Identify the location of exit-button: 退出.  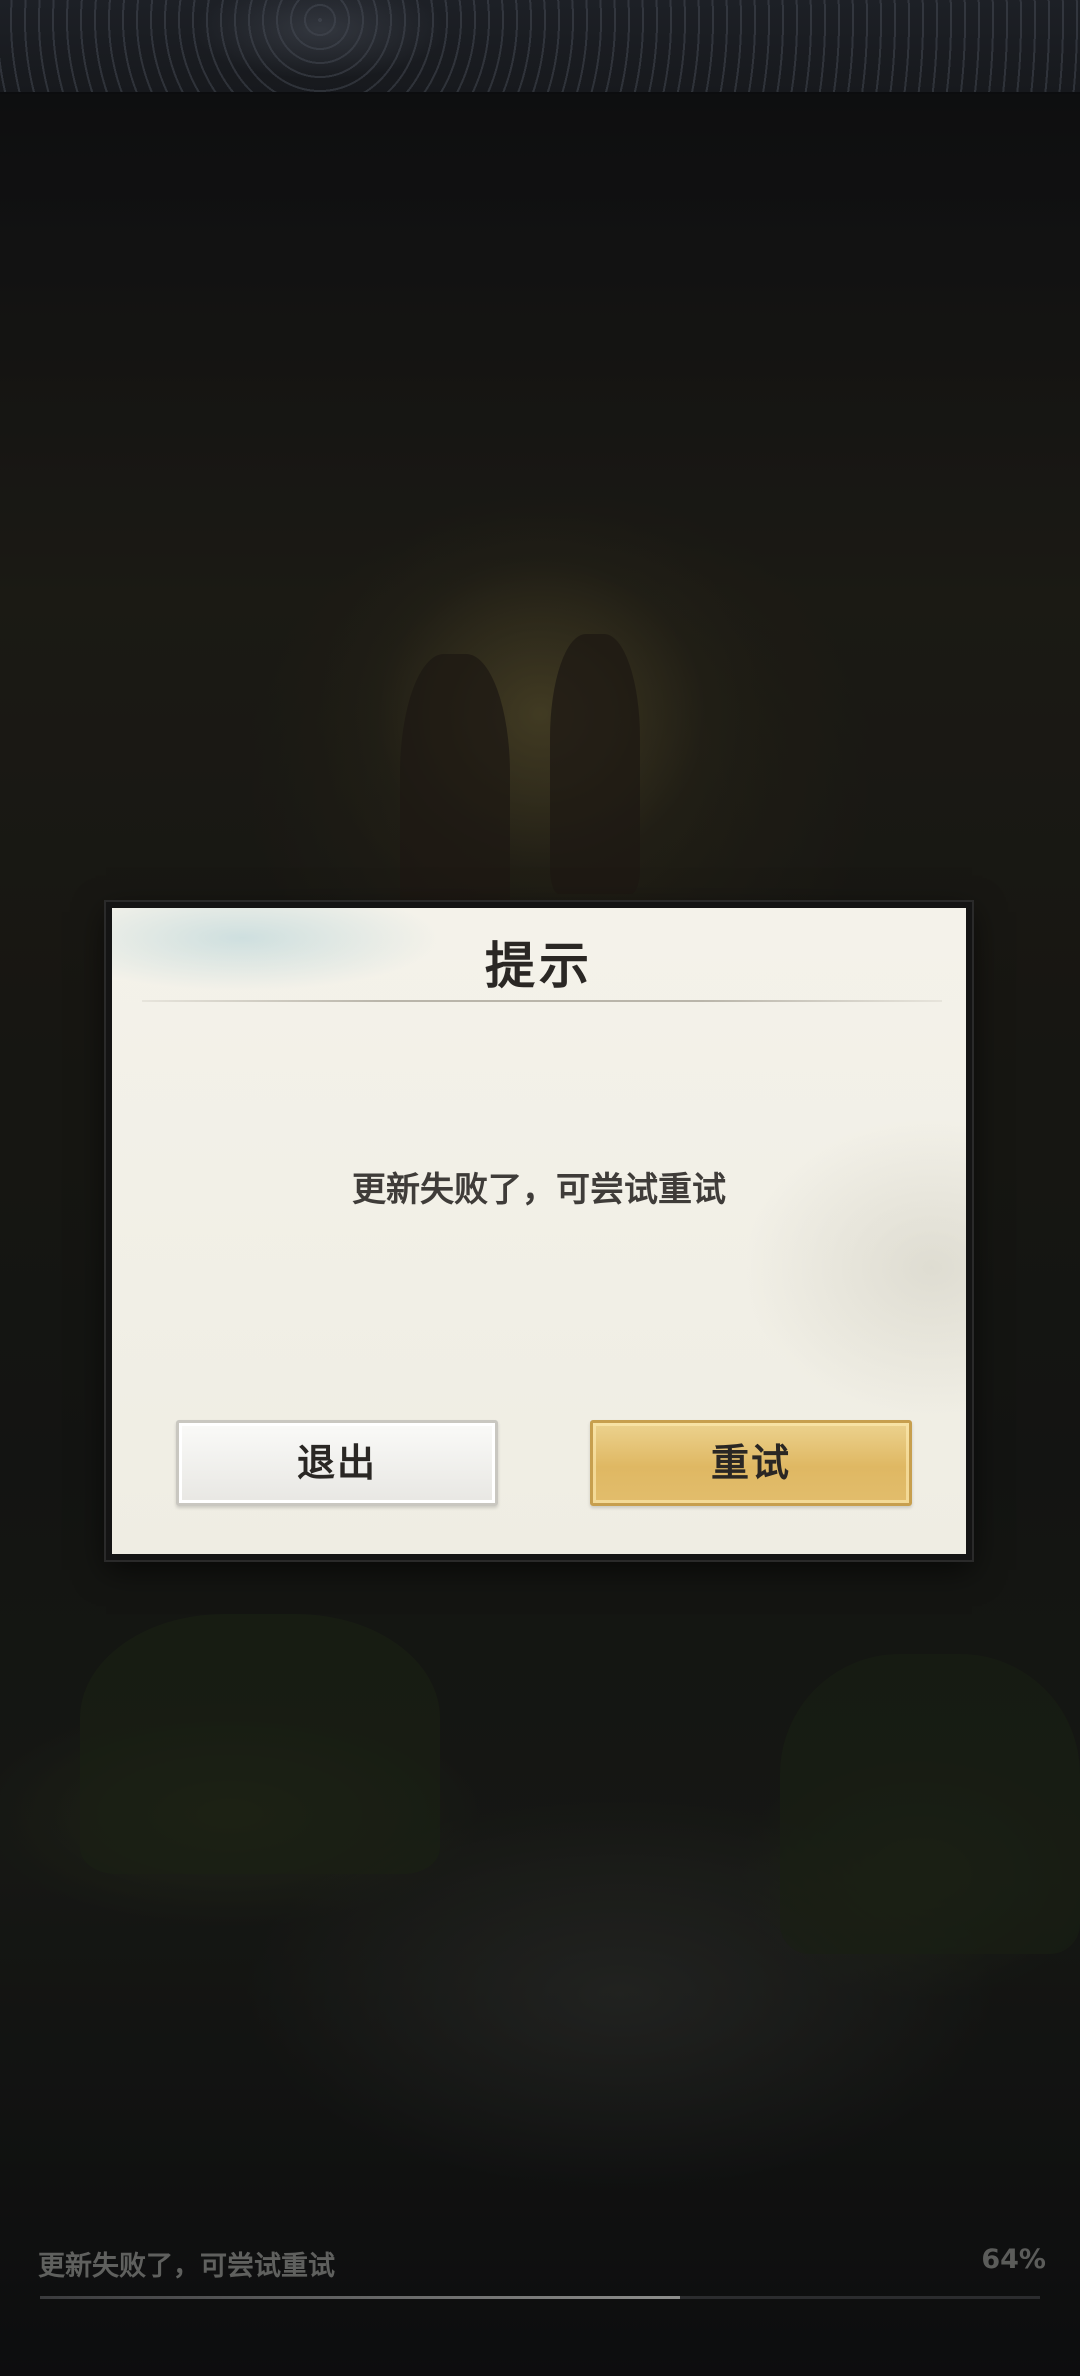
(337, 1463).